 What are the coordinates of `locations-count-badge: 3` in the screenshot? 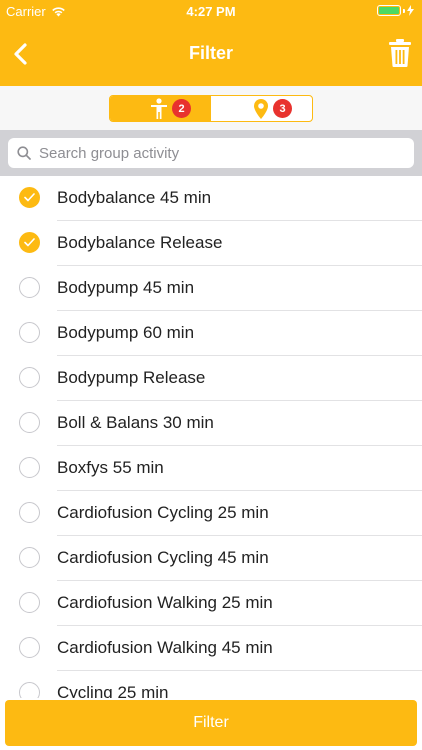 It's located at (282, 108).